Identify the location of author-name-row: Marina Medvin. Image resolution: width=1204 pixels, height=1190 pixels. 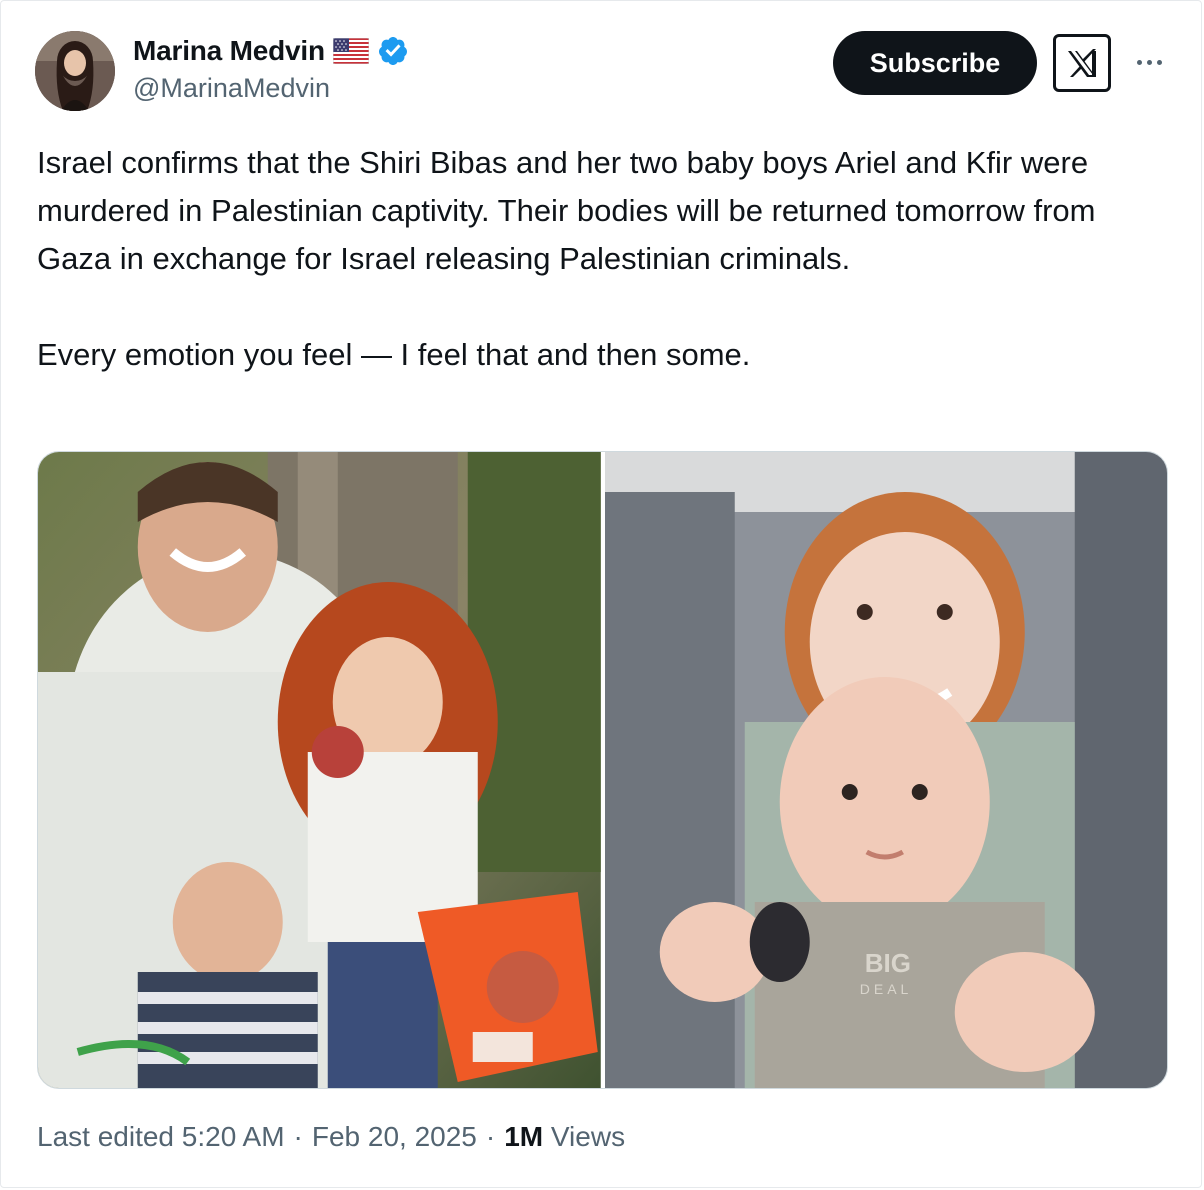
(271, 51).